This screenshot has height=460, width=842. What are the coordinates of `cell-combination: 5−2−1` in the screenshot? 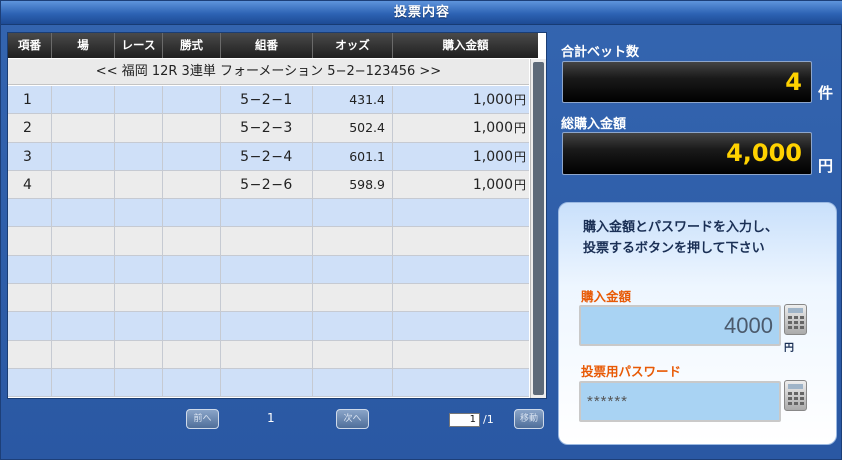 It's located at (267, 100).